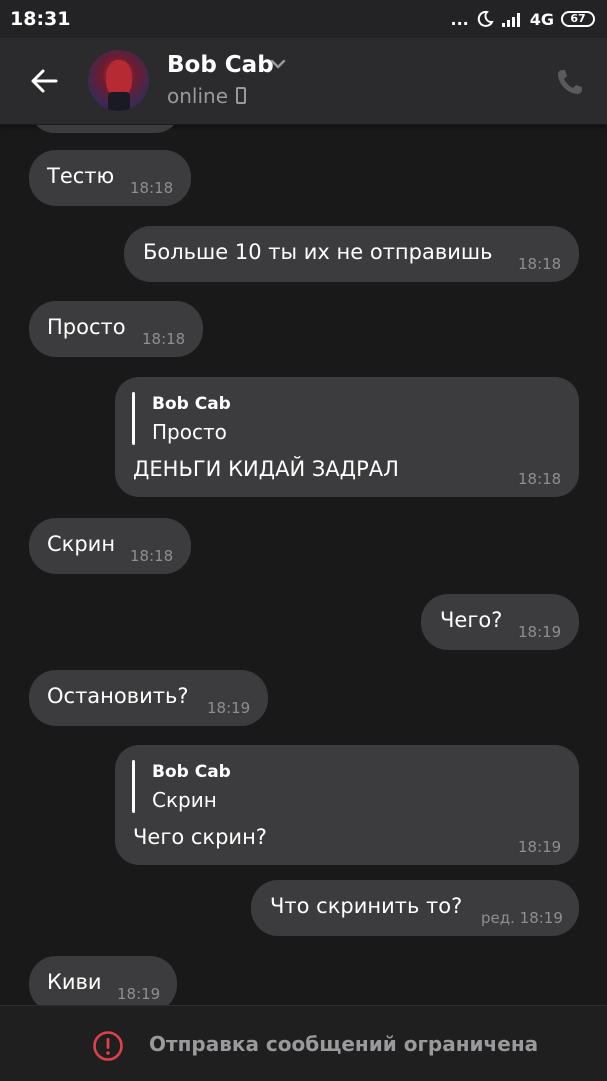 The width and height of the screenshot is (607, 1081). I want to click on avatar, so click(118, 80).